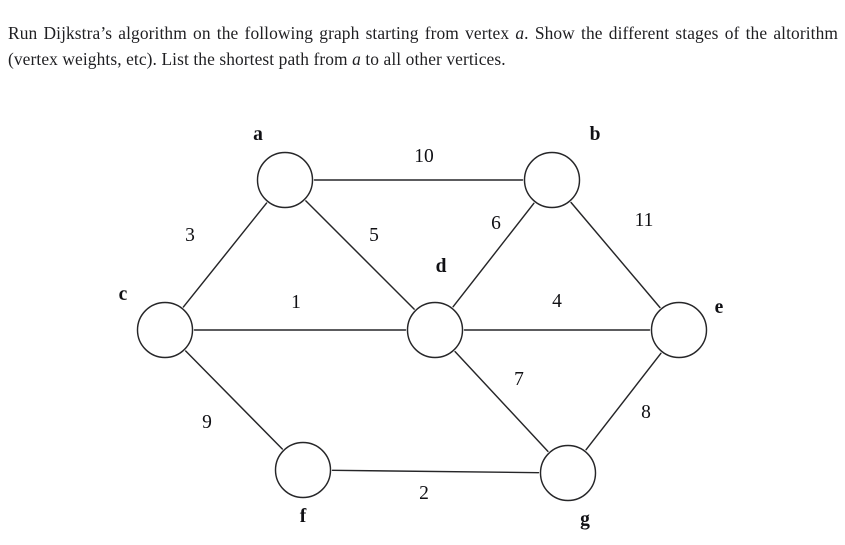  I want to click on graph-vertex-d, so click(435, 330).